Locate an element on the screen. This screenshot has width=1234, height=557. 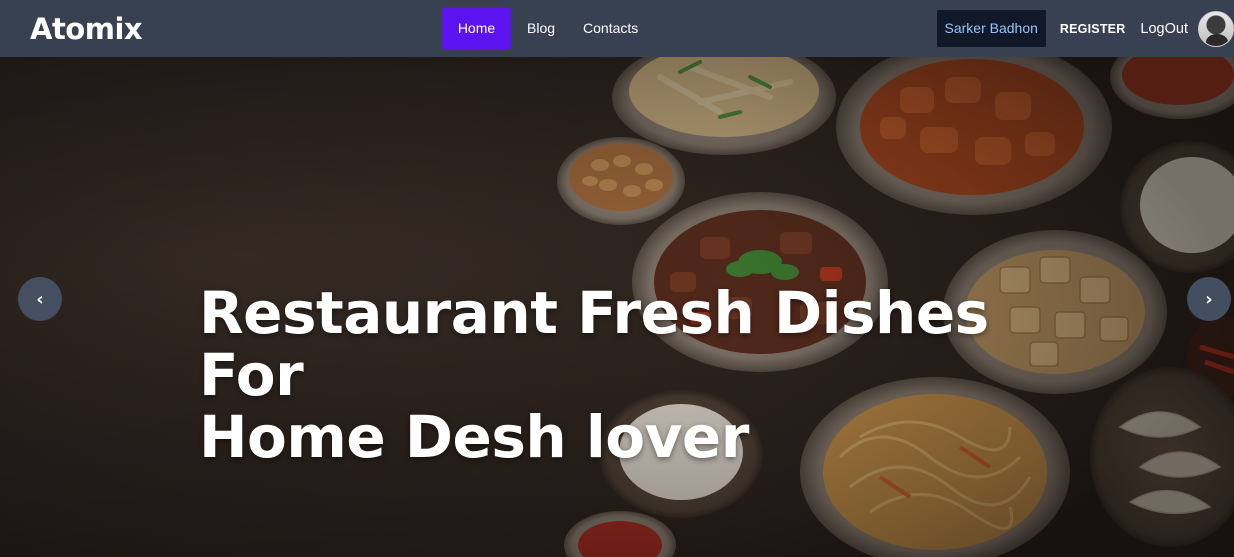
brand-logo: Atomix is located at coordinates (86, 29).